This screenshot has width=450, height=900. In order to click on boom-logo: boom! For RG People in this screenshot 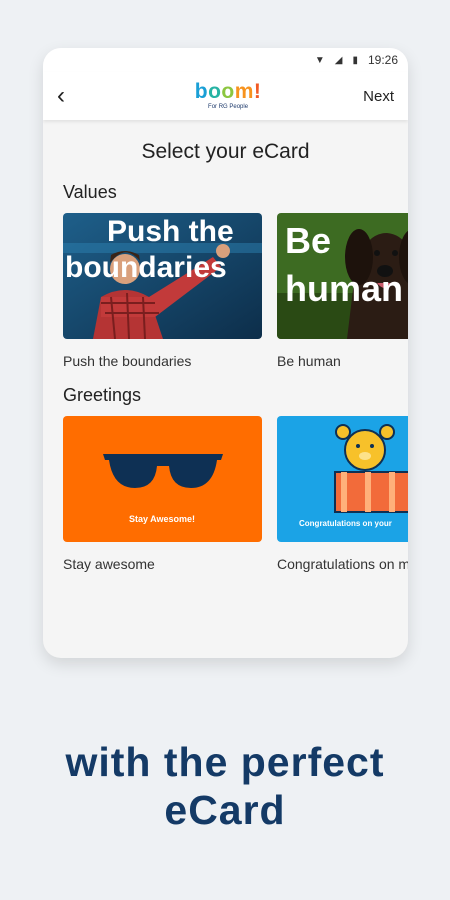, I will do `click(228, 95)`.